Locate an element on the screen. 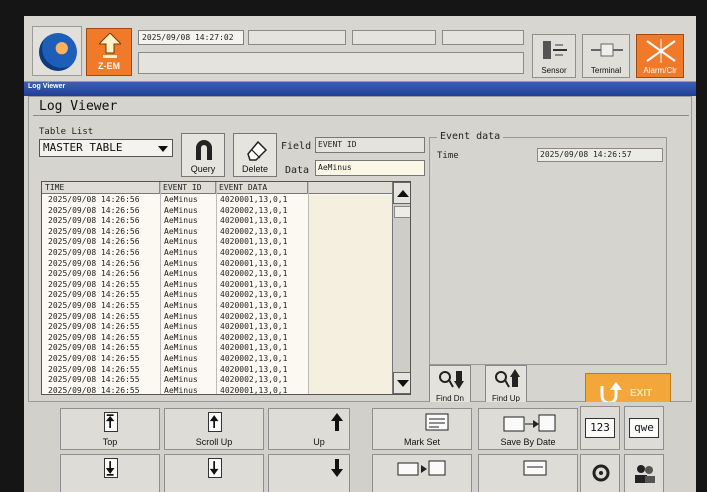 The width and height of the screenshot is (707, 492). logo-icon is located at coordinates (58, 52).